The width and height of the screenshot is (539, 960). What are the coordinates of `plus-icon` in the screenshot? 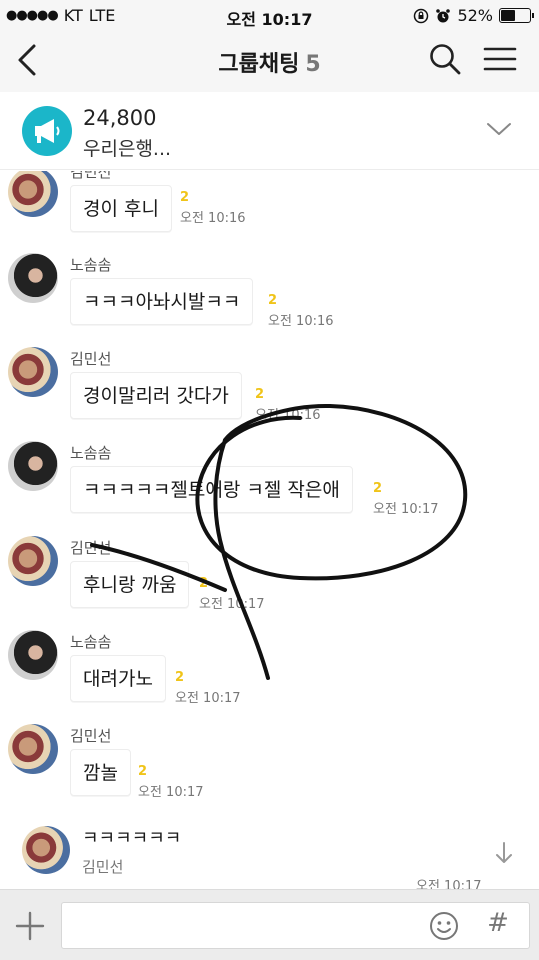 It's located at (30, 926).